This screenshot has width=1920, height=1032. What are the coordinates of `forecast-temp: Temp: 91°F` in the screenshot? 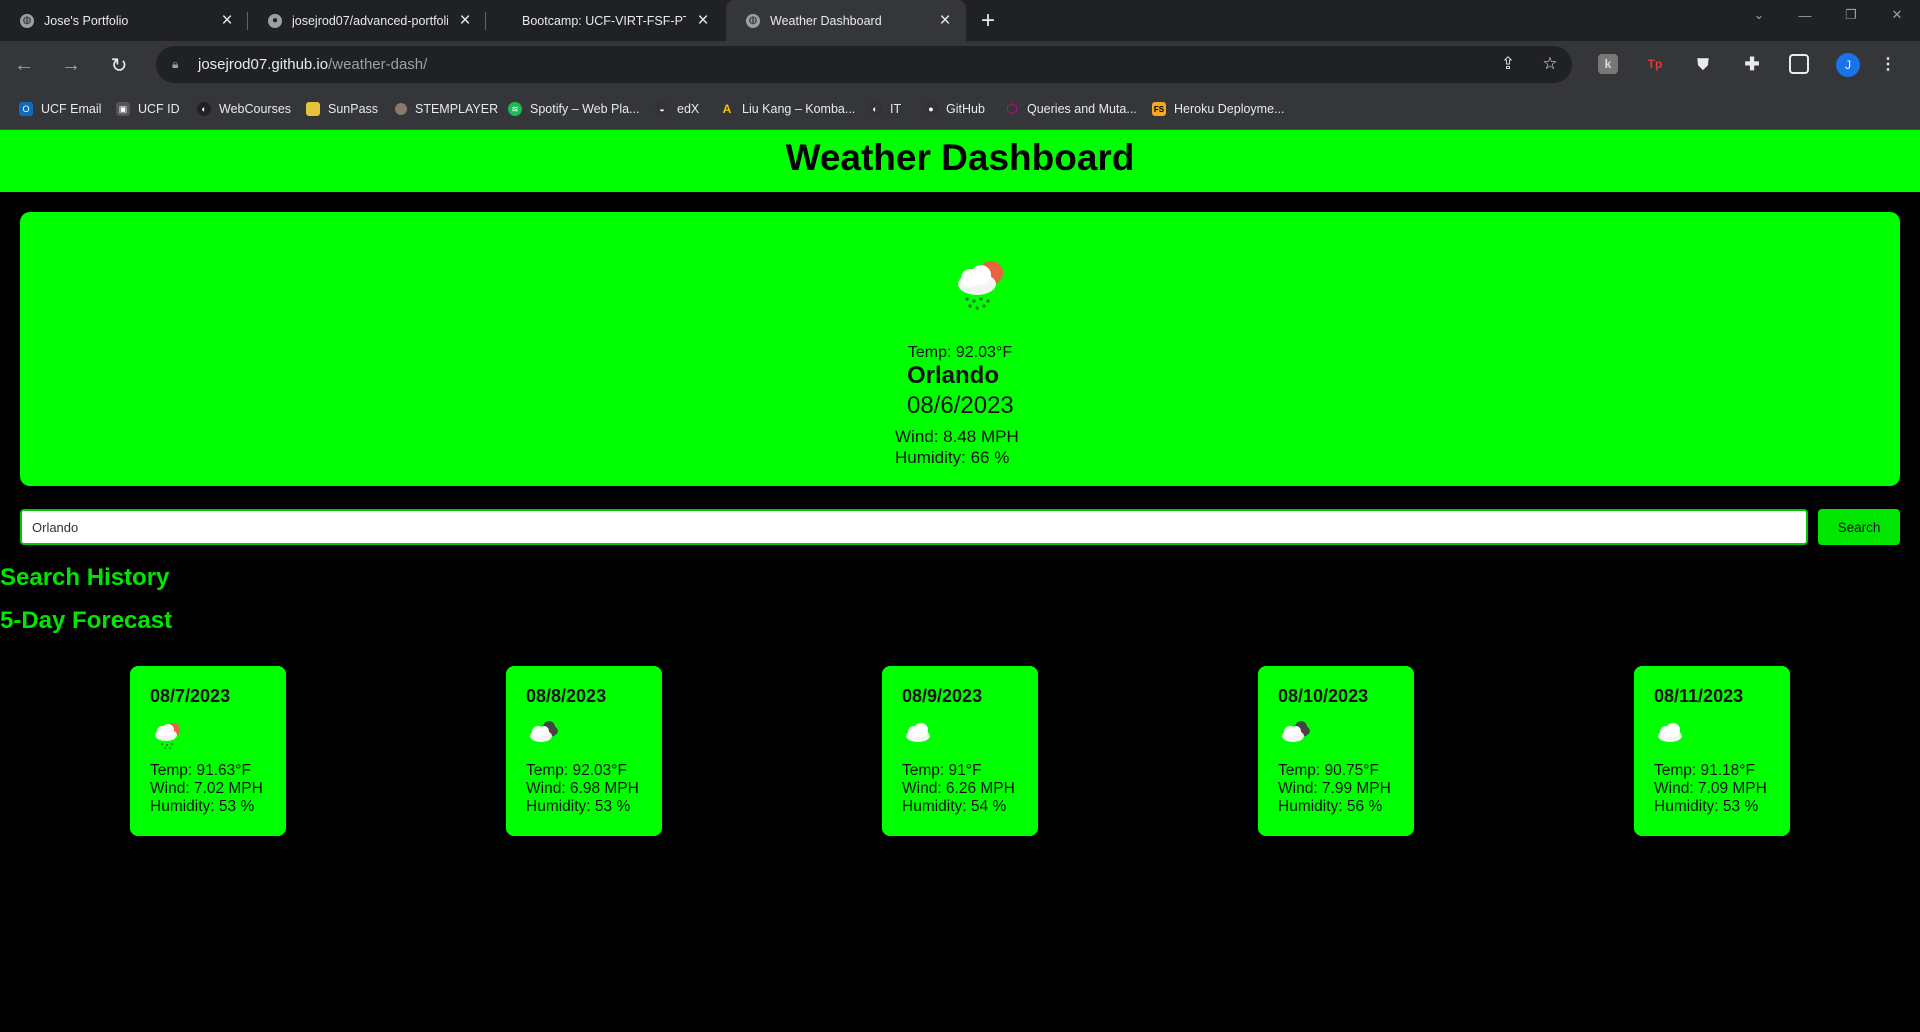 It's located at (942, 770).